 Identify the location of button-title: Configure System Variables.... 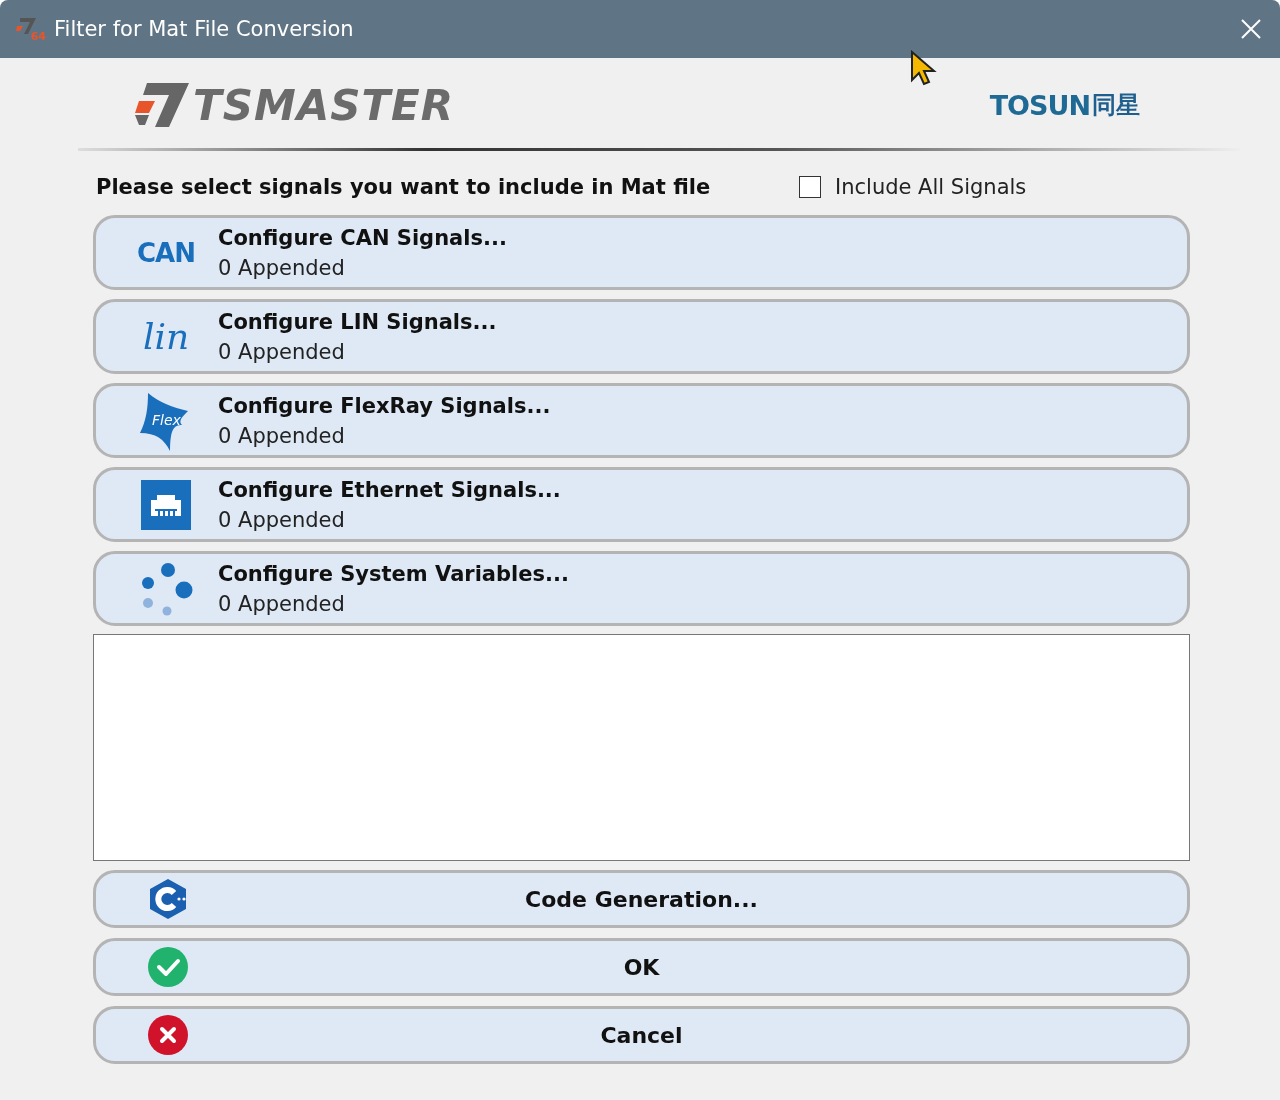
(393, 573).